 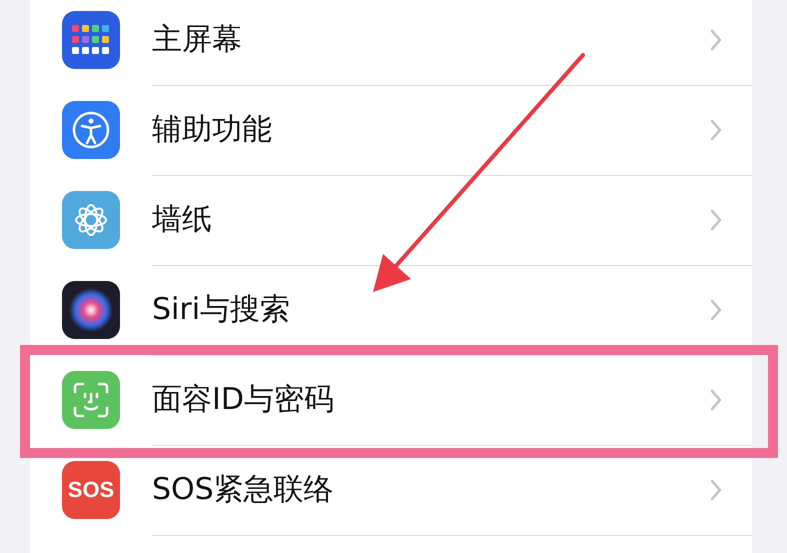 I want to click on sos-icon: SOS, so click(x=91, y=490).